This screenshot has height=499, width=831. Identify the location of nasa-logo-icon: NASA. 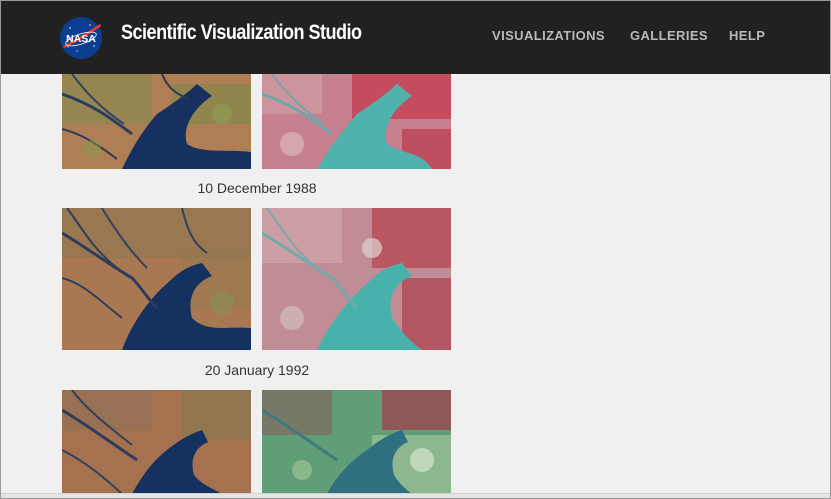
(81, 38).